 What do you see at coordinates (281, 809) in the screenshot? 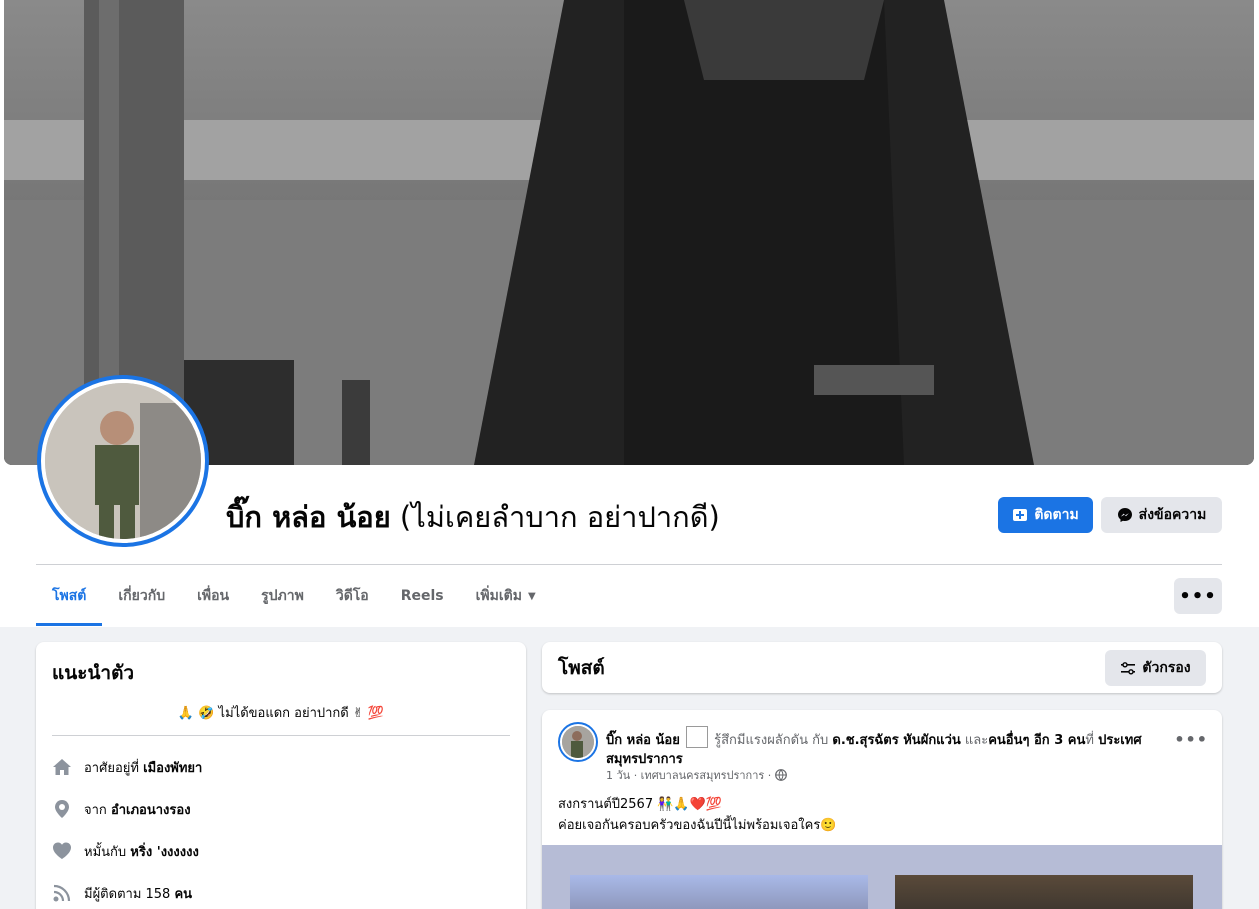
I see `intro-row-from: จาก อำเภอนางรอง` at bounding box center [281, 809].